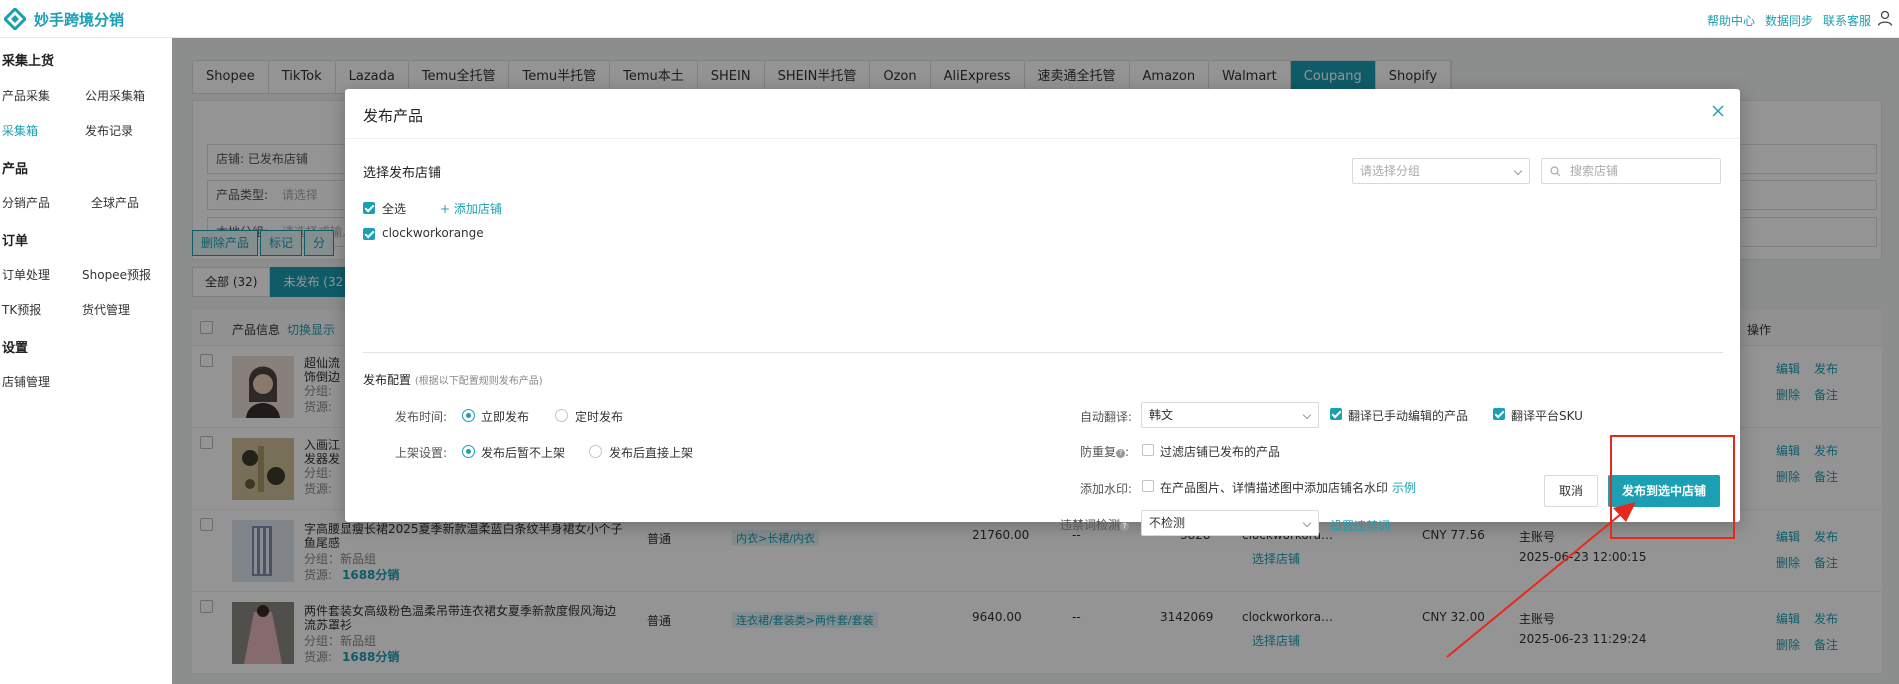 The height and width of the screenshot is (684, 1899). What do you see at coordinates (1090, 525) in the screenshot?
I see `forbidden-words-label-text: 违禁词检测` at bounding box center [1090, 525].